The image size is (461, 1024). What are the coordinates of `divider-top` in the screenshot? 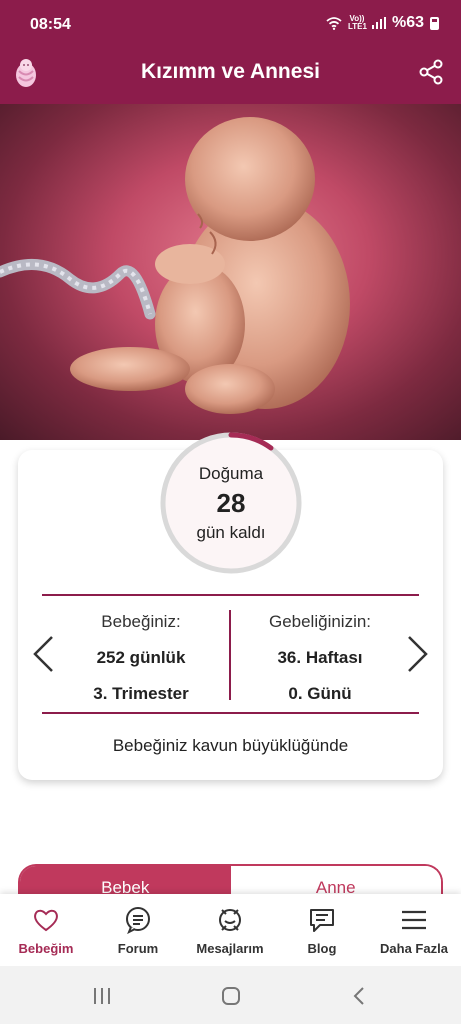 It's located at (230, 595).